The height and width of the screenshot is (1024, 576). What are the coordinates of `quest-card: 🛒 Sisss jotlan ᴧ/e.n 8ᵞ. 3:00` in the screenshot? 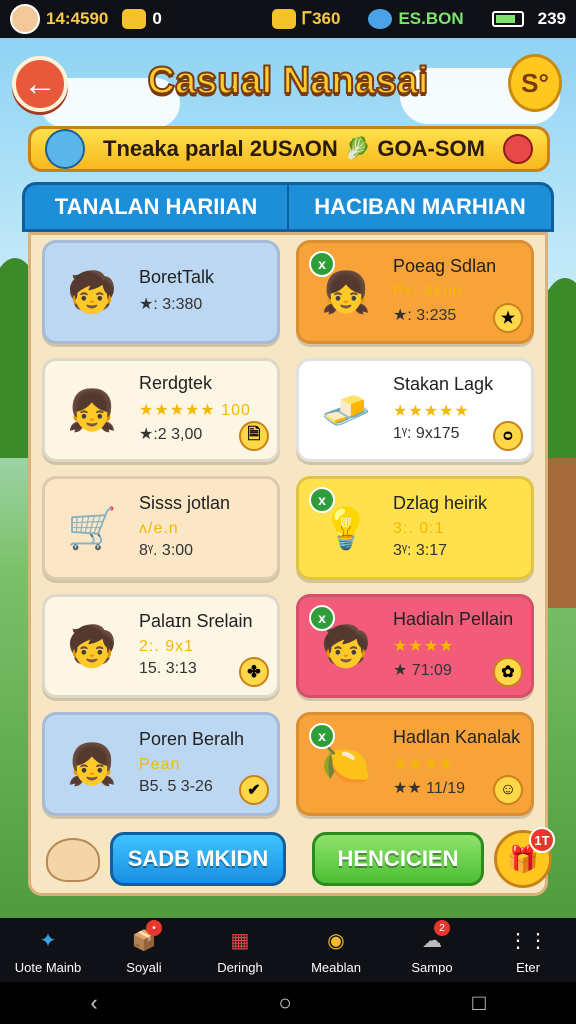 It's located at (161, 528).